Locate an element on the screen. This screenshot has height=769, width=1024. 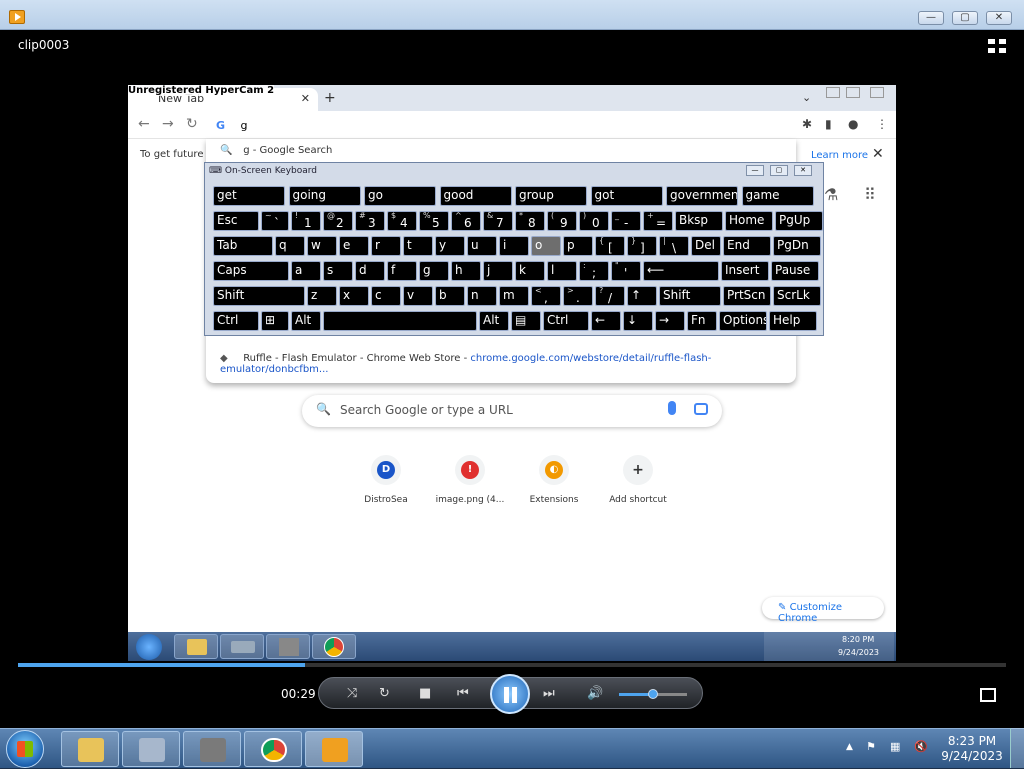
osk-key: ~ ` is located at coordinates (275, 221).